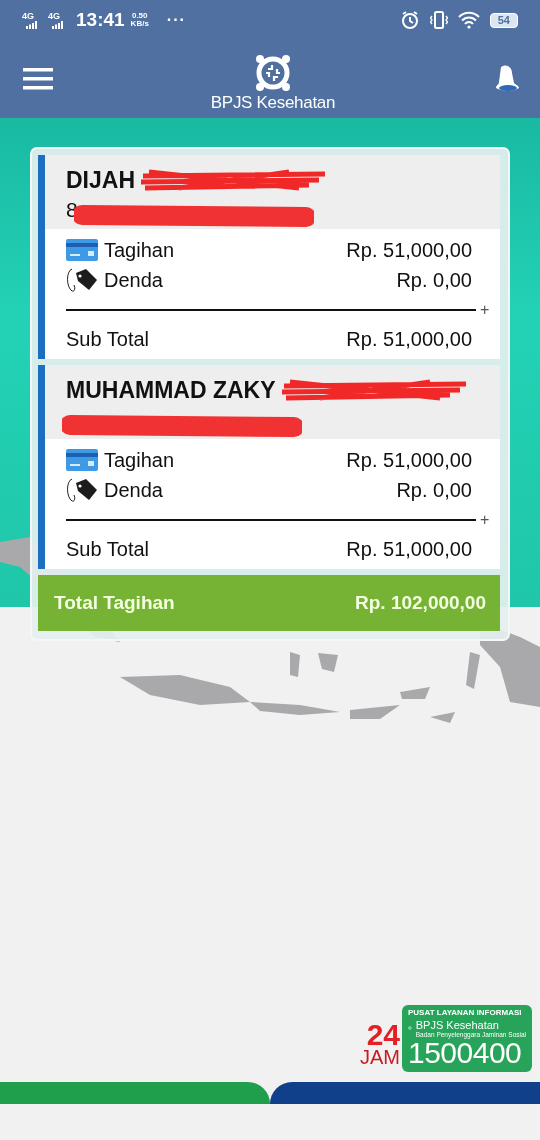  I want to click on brand-name: BPJS Kesehatan, so click(273, 103).